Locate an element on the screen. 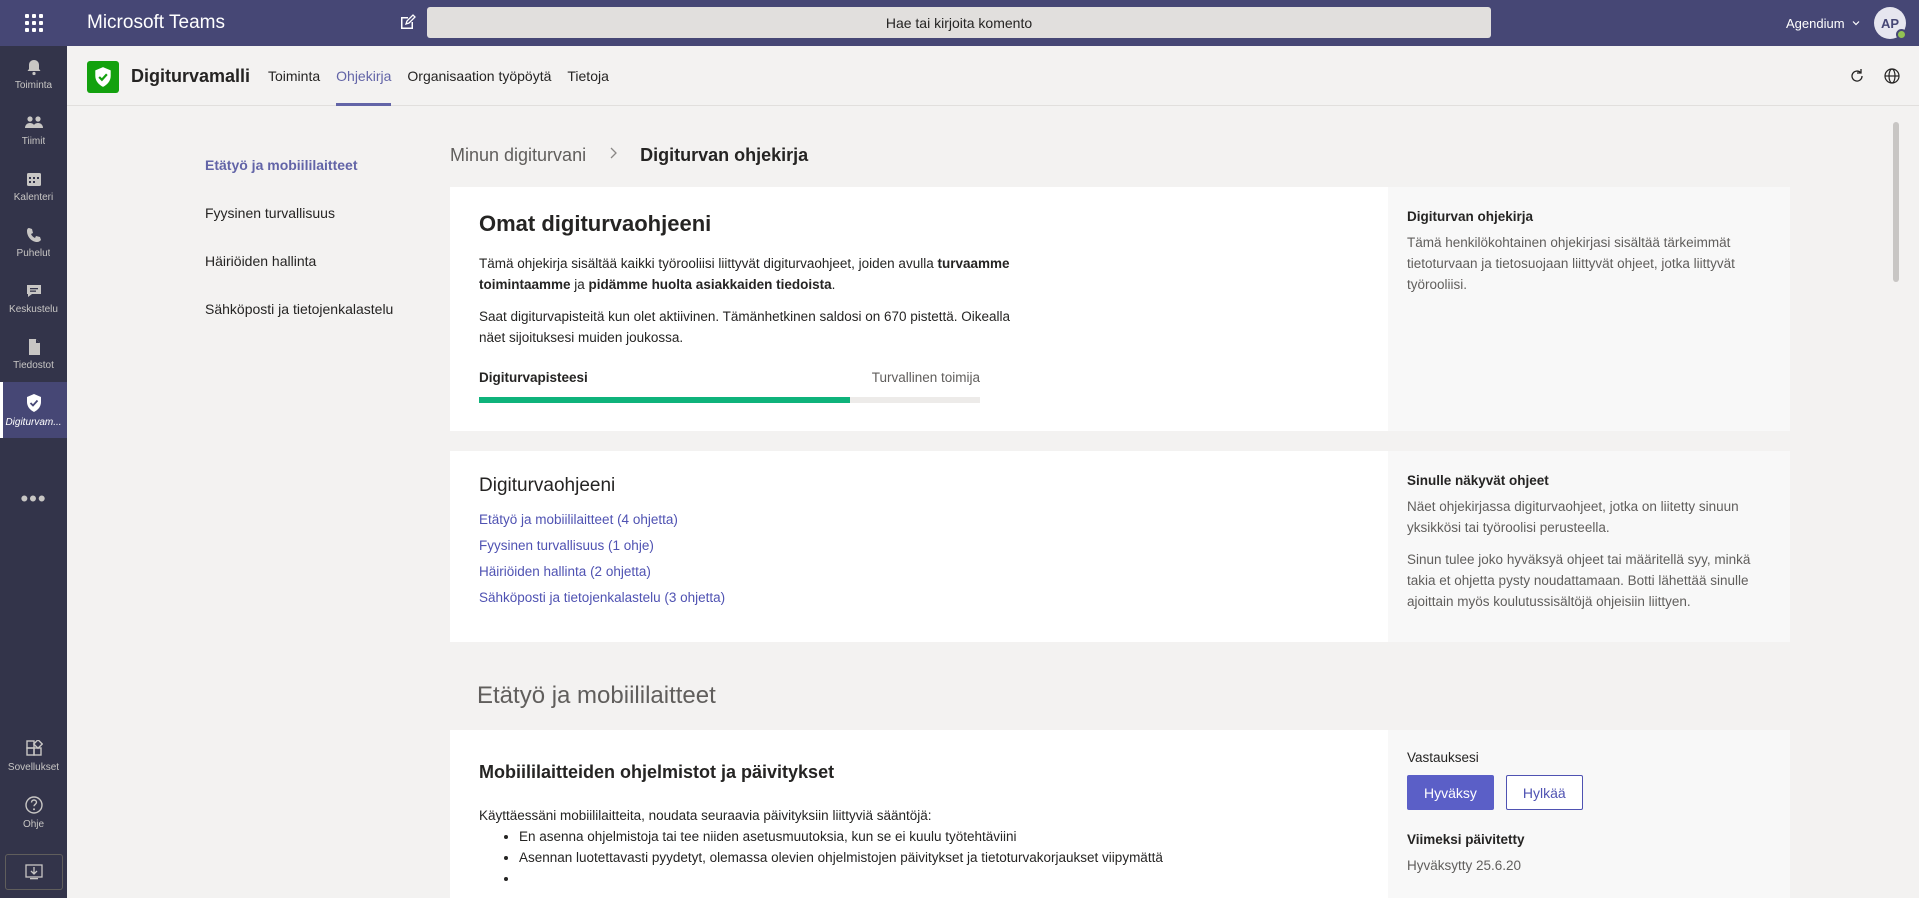  breadcrumb: Minun digiturvani Digiturvan ohjekirja is located at coordinates (629, 155).